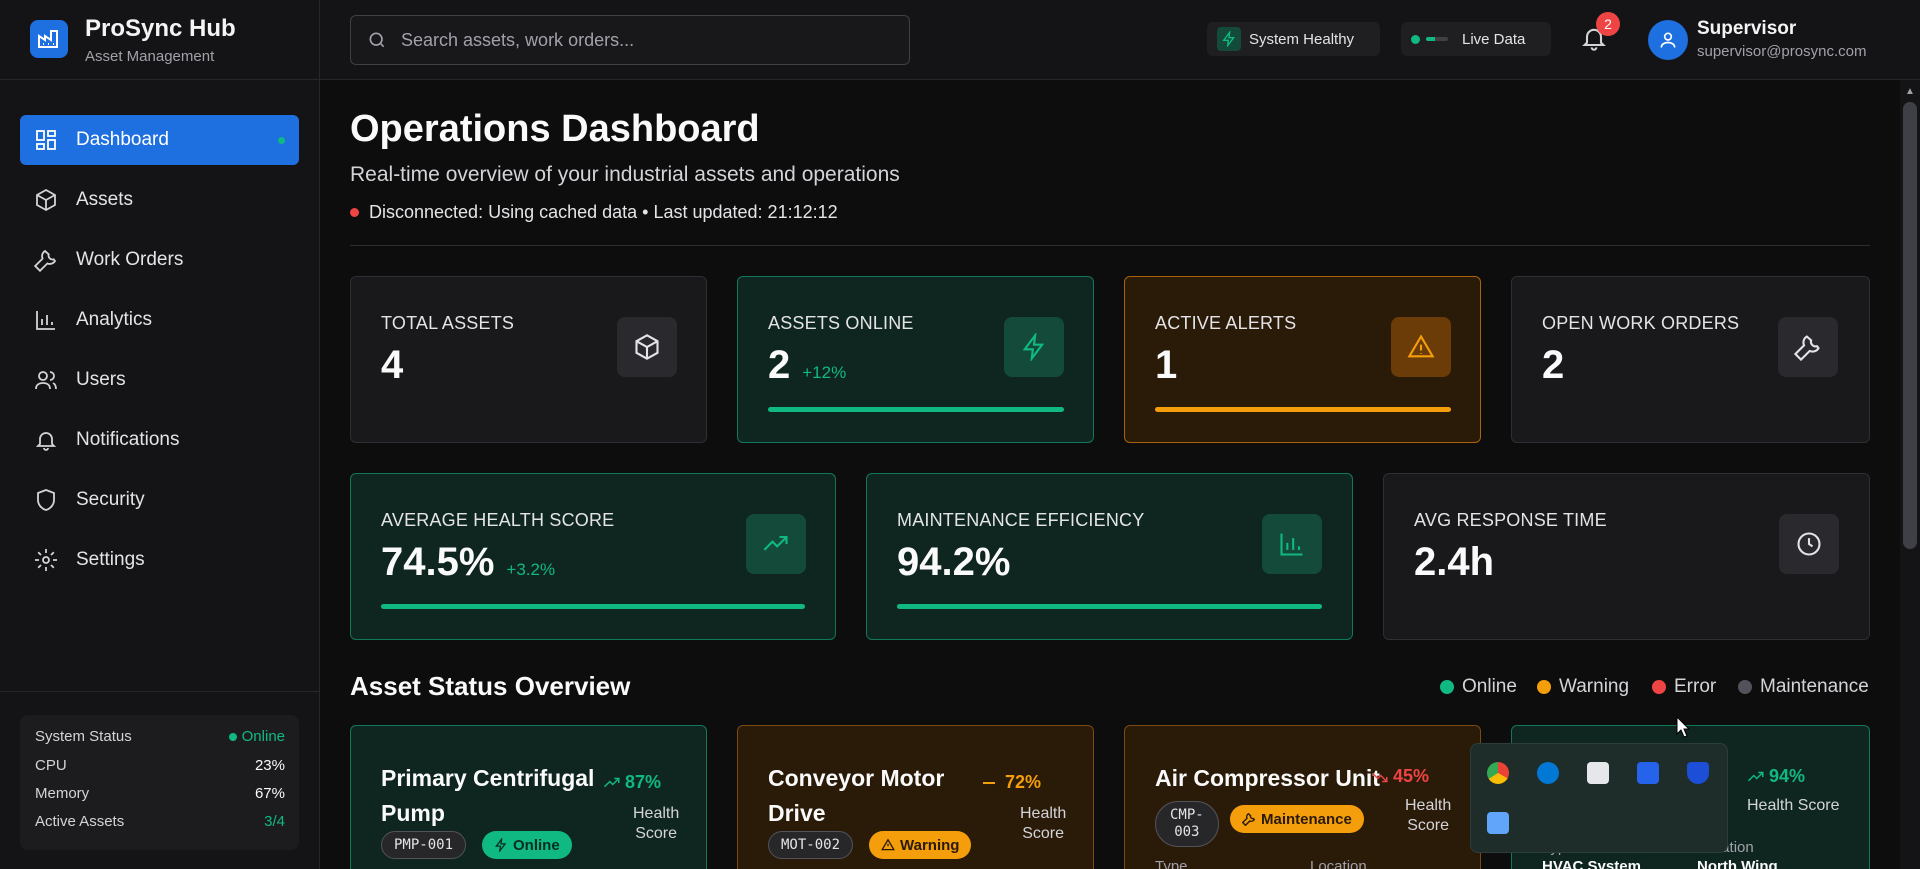 The height and width of the screenshot is (869, 1920). What do you see at coordinates (46, 140) in the screenshot?
I see `dashboard-icon` at bounding box center [46, 140].